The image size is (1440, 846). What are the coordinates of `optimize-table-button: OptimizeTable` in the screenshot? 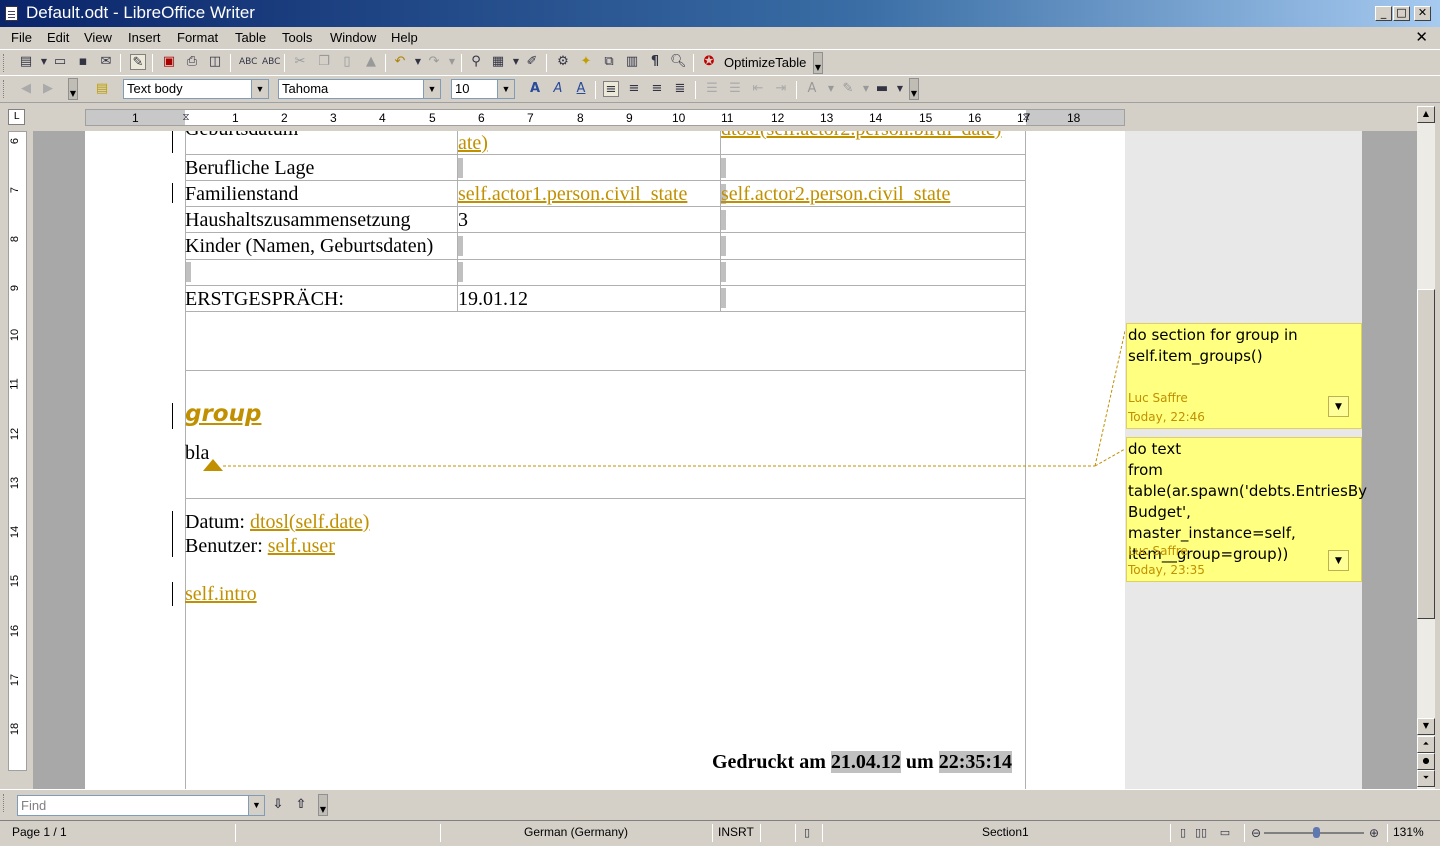 It's located at (765, 62).